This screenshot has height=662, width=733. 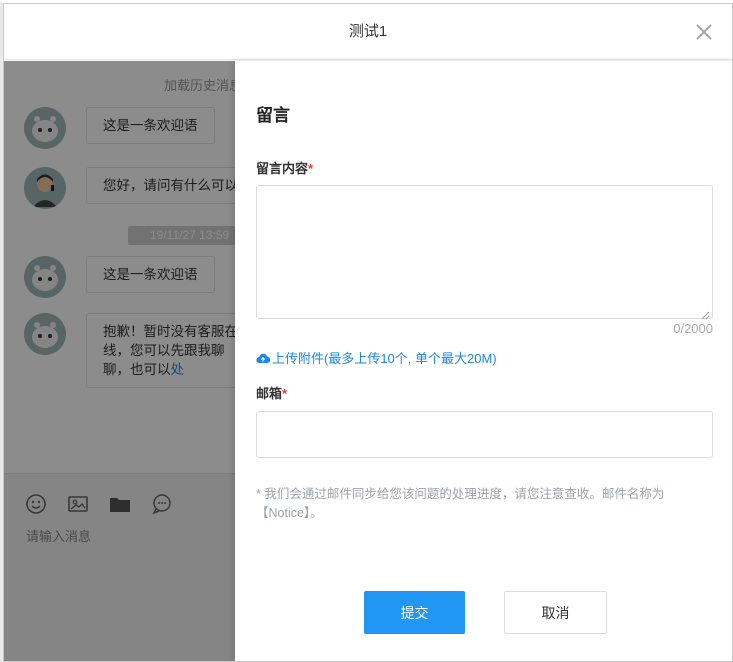 What do you see at coordinates (704, 32) in the screenshot?
I see `close-icon` at bounding box center [704, 32].